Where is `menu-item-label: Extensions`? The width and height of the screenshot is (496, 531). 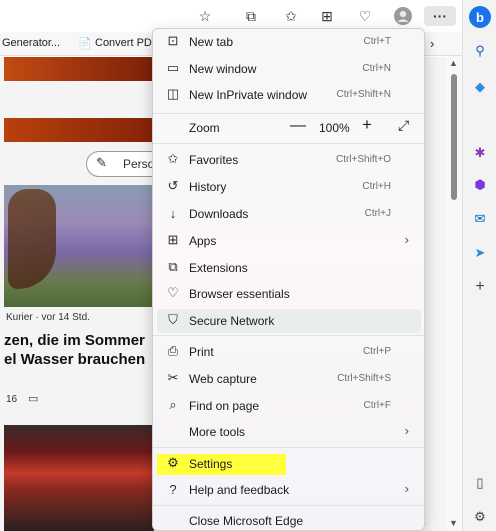 menu-item-label: Extensions is located at coordinates (218, 268).